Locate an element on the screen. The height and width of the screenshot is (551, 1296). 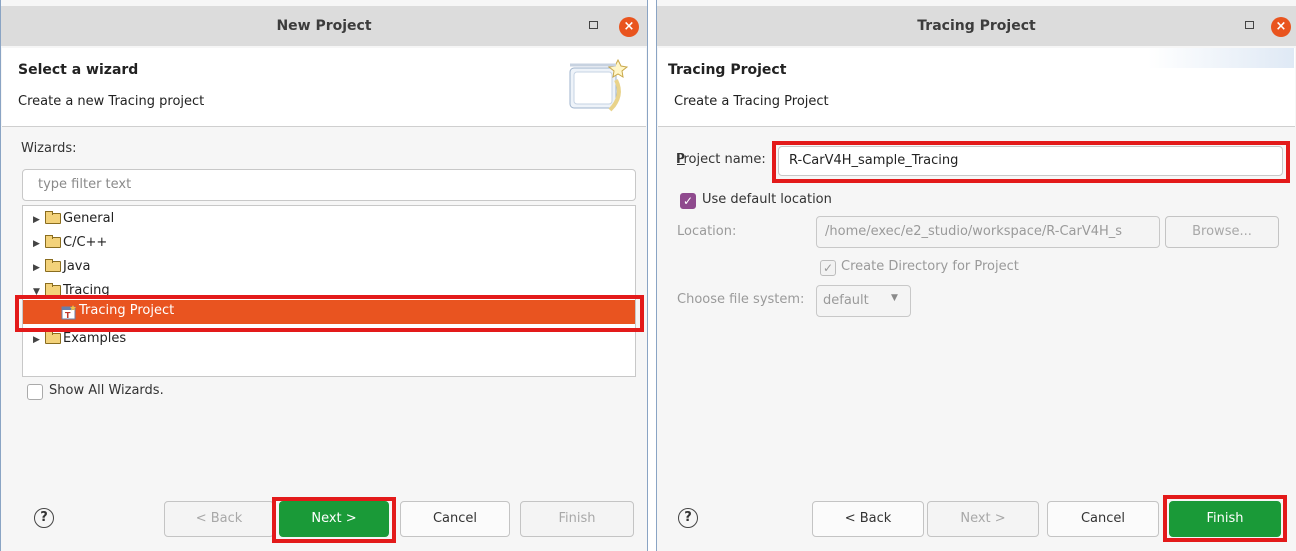
tree-item-label: Java is located at coordinates (77, 266).